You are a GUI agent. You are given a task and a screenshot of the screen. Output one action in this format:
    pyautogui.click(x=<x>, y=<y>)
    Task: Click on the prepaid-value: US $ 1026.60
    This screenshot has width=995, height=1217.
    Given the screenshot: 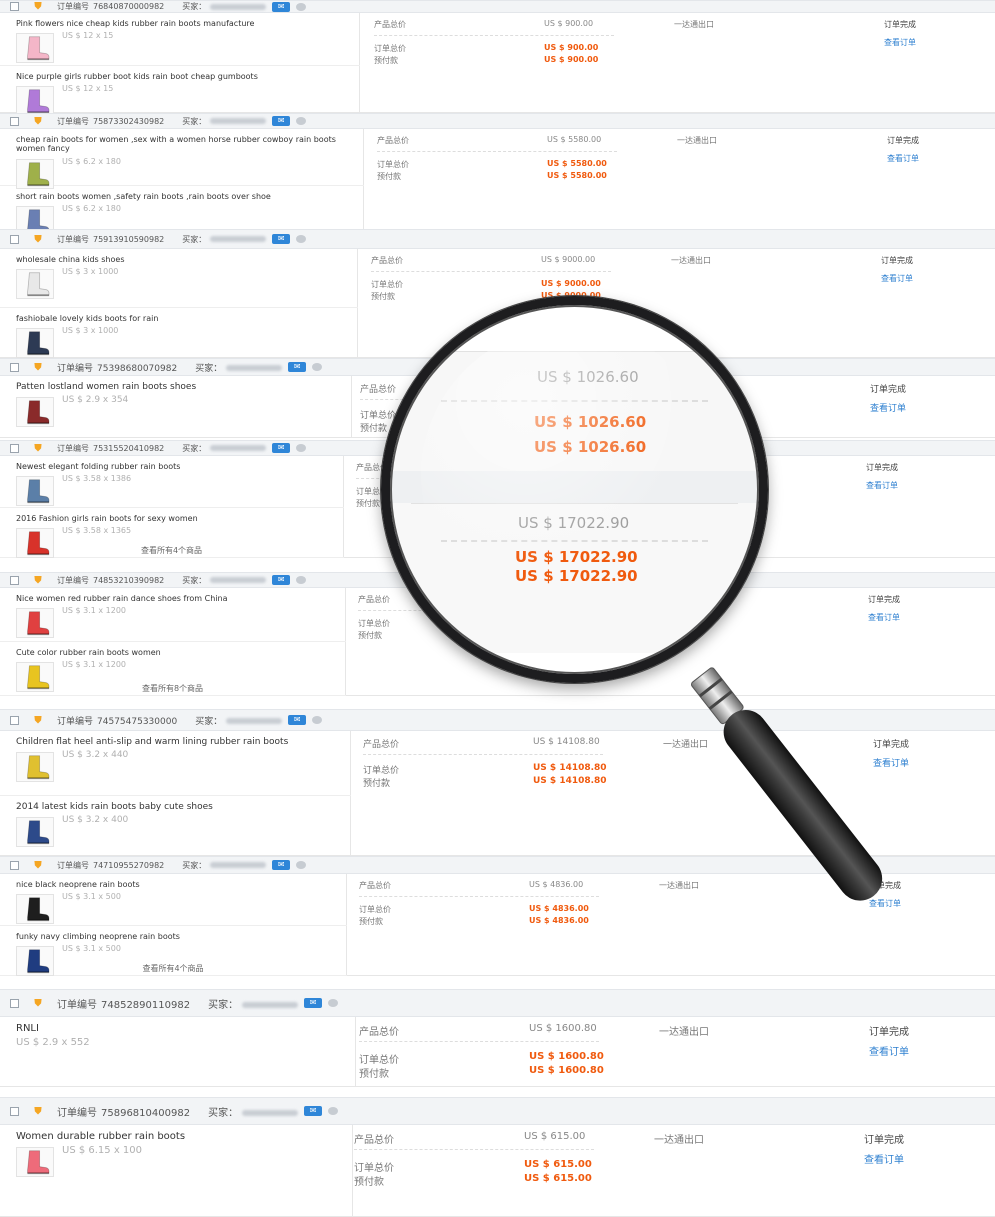 What is the action you would take?
    pyautogui.click(x=564, y=426)
    